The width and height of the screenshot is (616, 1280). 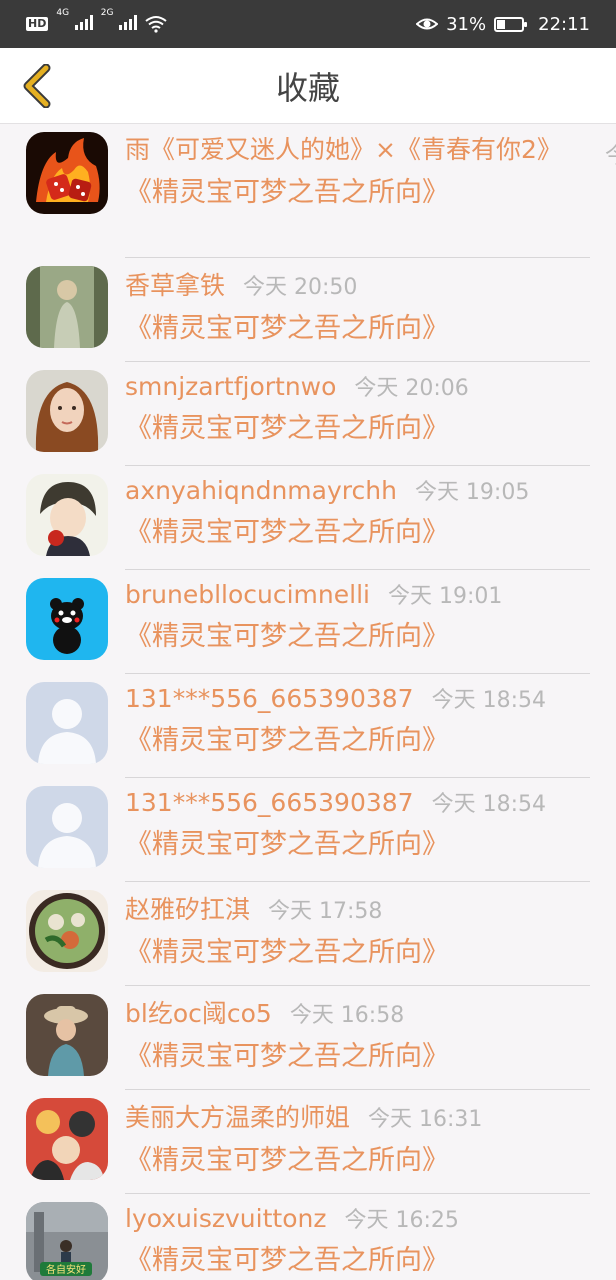 What do you see at coordinates (300, 287) in the screenshot?
I see `item-time: 今天 20:50` at bounding box center [300, 287].